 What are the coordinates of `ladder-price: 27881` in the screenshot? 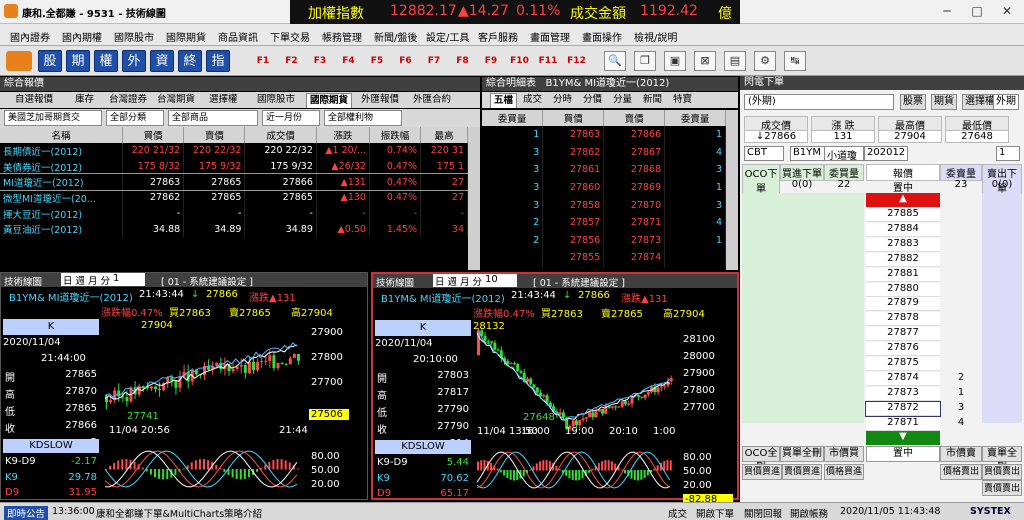 It's located at (903, 274).